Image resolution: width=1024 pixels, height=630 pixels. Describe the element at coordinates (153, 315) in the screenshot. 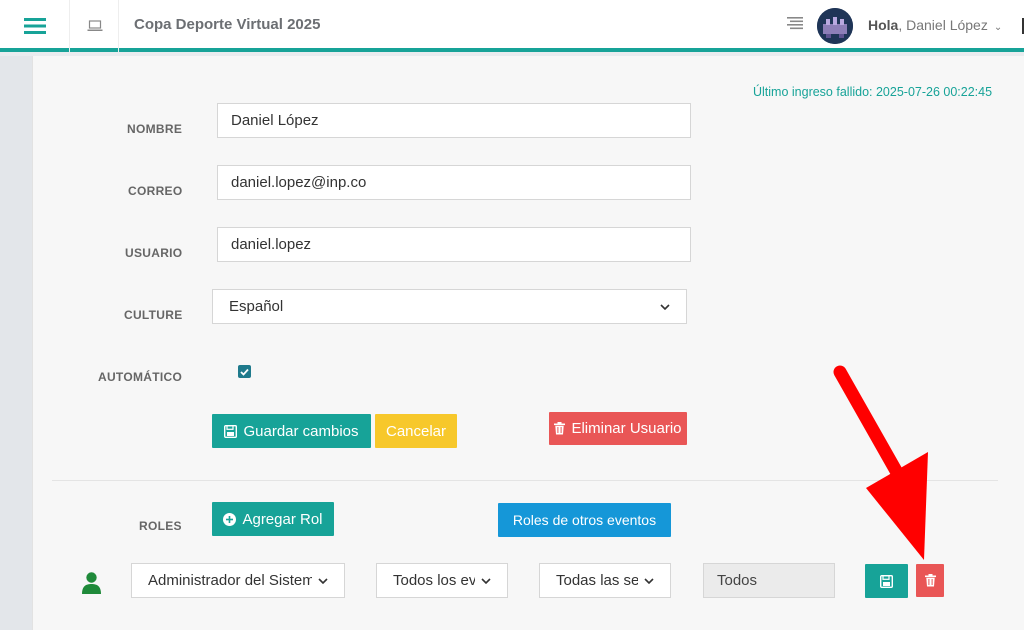

I see `culture-label: CULTURE` at that location.